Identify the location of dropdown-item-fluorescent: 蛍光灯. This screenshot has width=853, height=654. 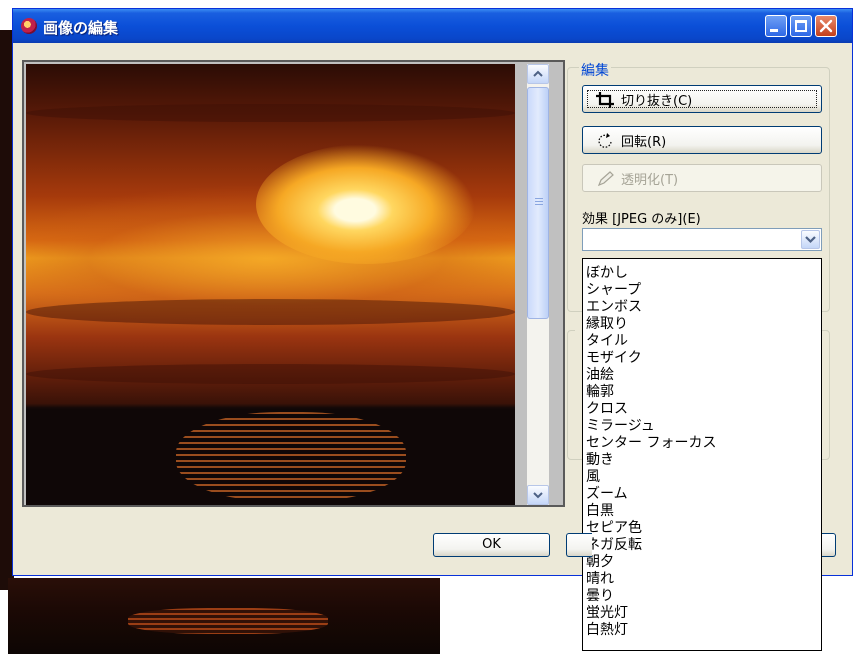
(607, 613).